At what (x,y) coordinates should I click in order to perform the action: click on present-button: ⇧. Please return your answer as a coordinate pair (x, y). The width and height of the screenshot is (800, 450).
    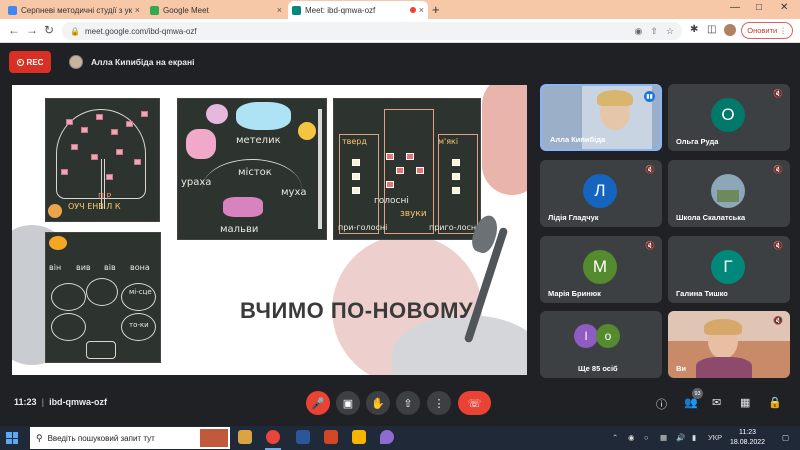
    Looking at the image, I should click on (408, 403).